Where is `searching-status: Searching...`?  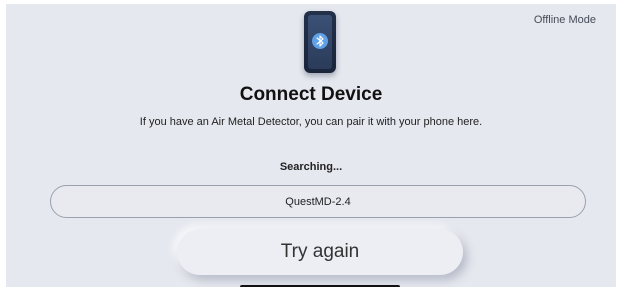 searching-status: Searching... is located at coordinates (311, 167).